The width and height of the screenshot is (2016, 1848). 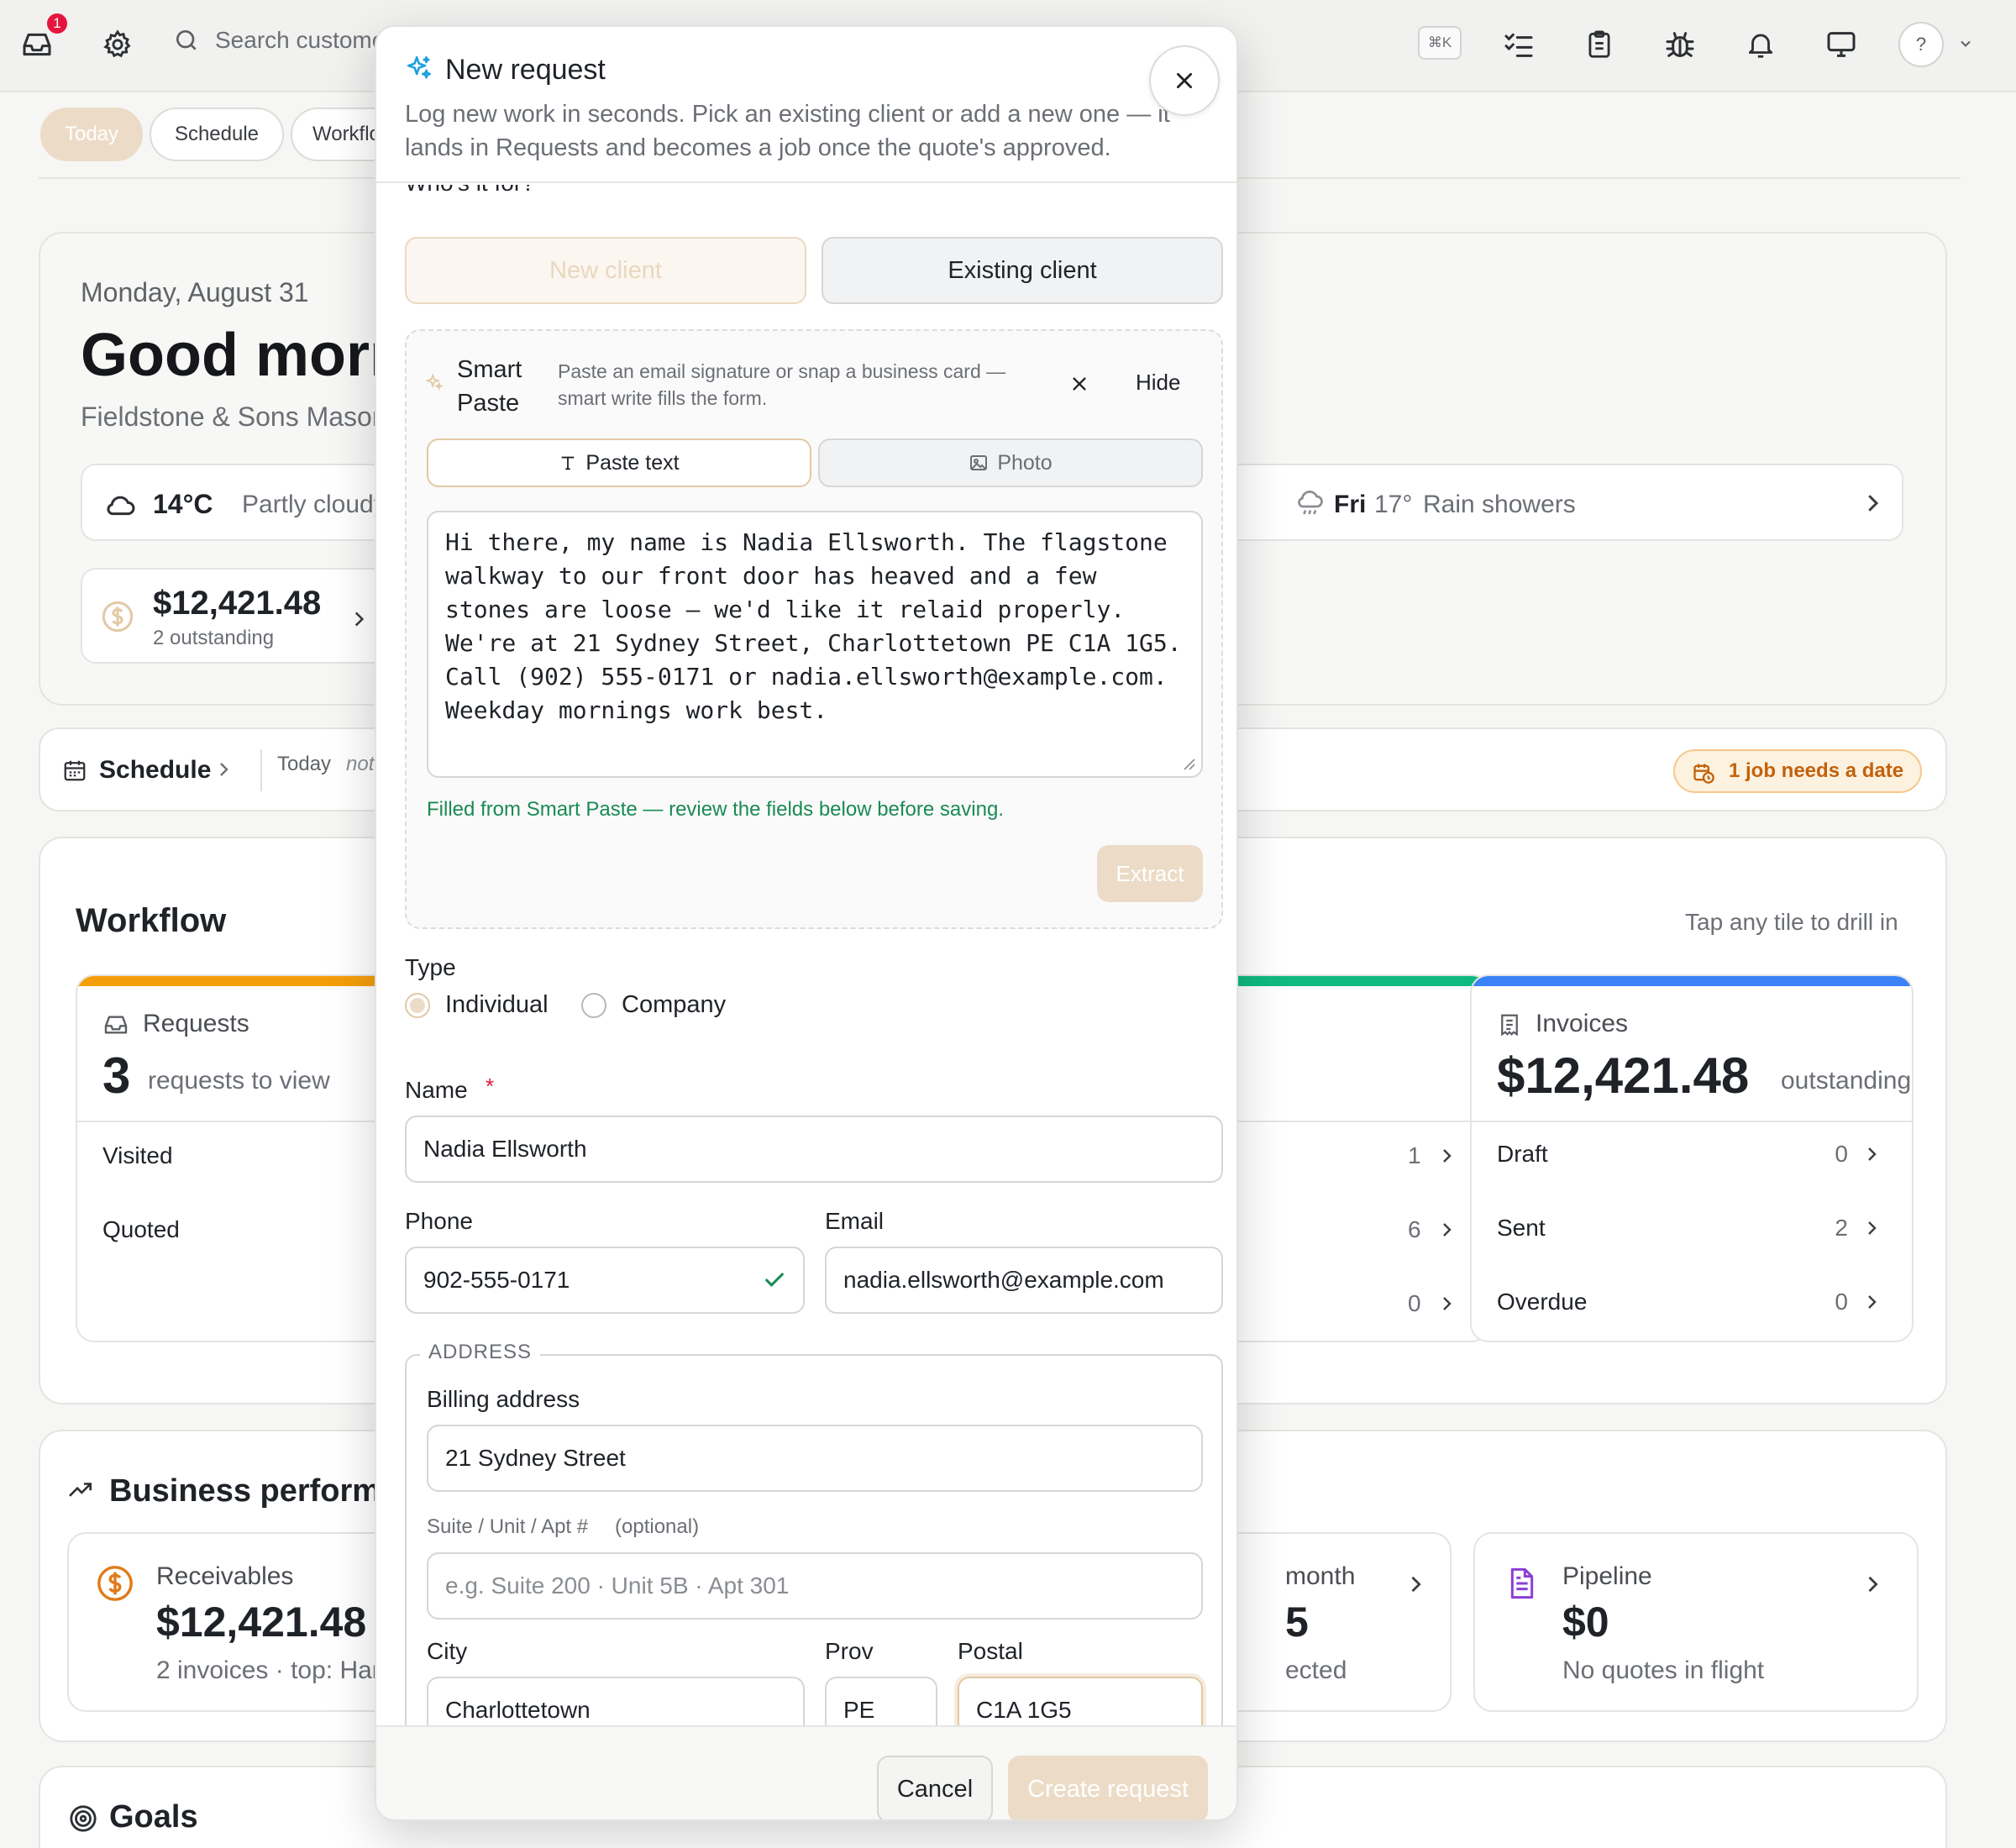 I want to click on check-icon, so click(x=774, y=1280).